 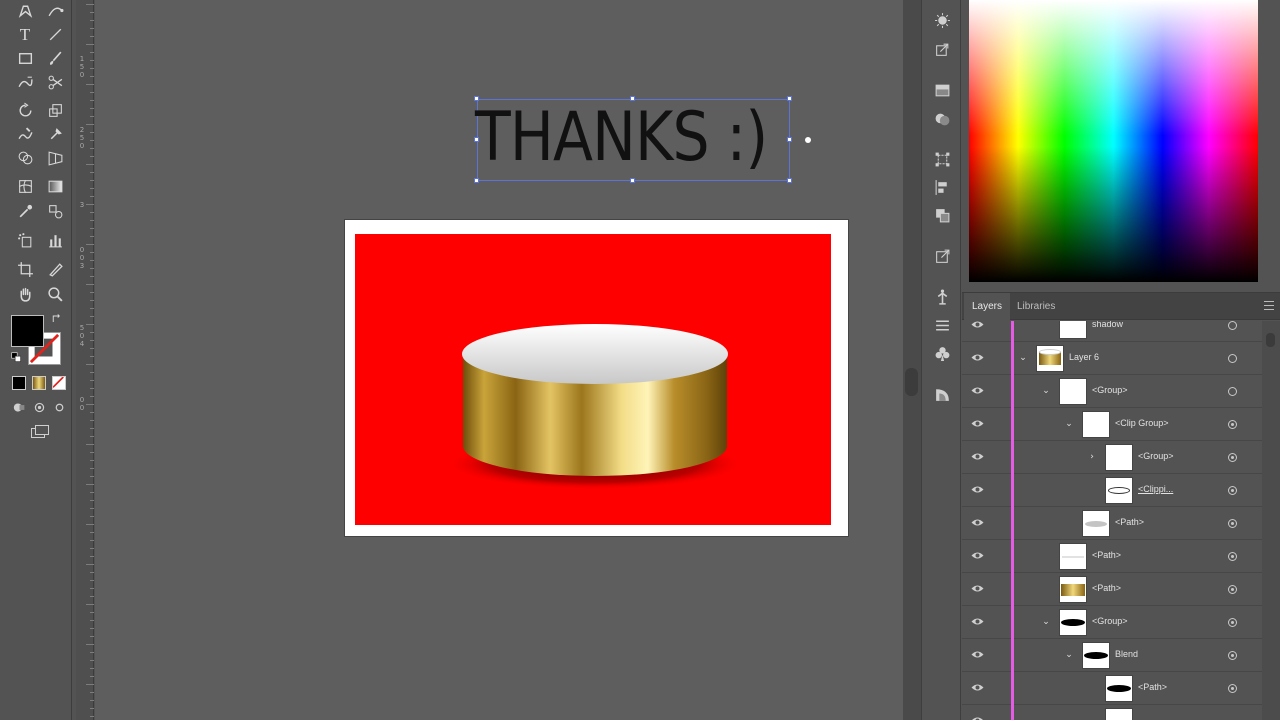 What do you see at coordinates (1092, 457) in the screenshot?
I see `expand-chevron-icon: ›` at bounding box center [1092, 457].